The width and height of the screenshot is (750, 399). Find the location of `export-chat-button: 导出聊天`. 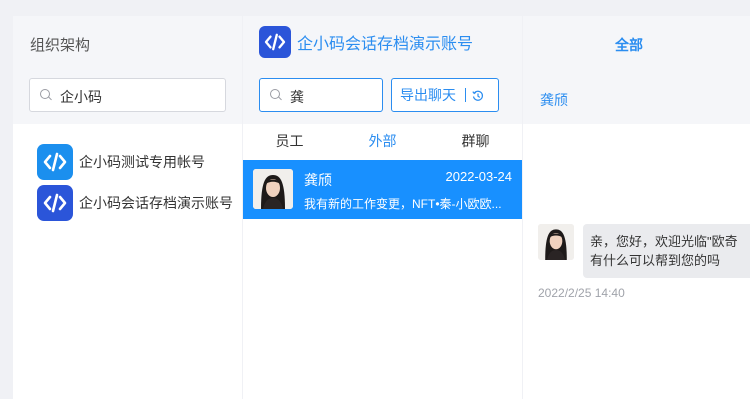

export-chat-button: 导出聊天 is located at coordinates (445, 95).